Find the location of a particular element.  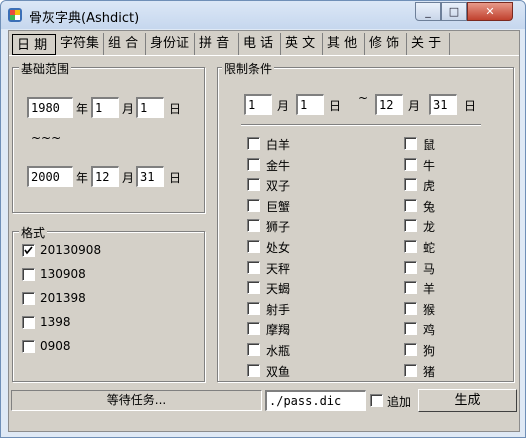

minimize-icon: _ is located at coordinates (428, 11).